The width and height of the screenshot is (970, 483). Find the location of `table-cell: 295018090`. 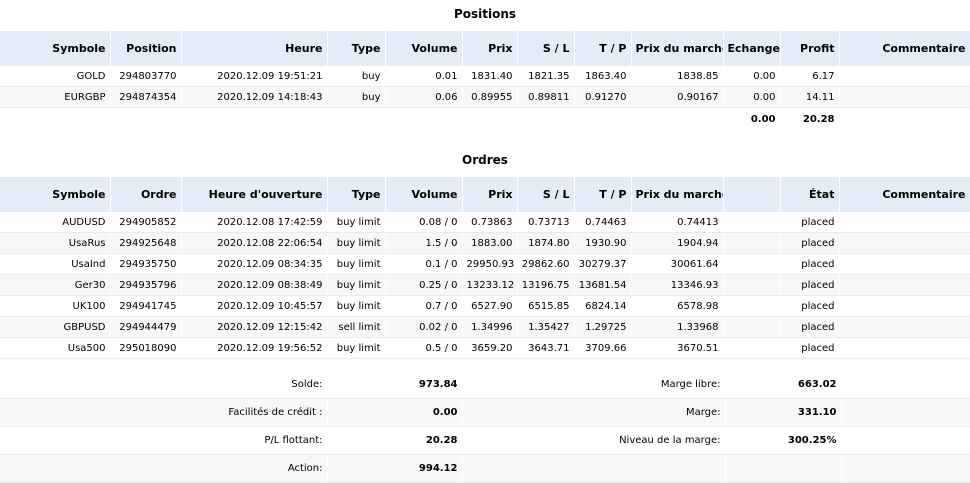

table-cell: 295018090 is located at coordinates (146, 348).